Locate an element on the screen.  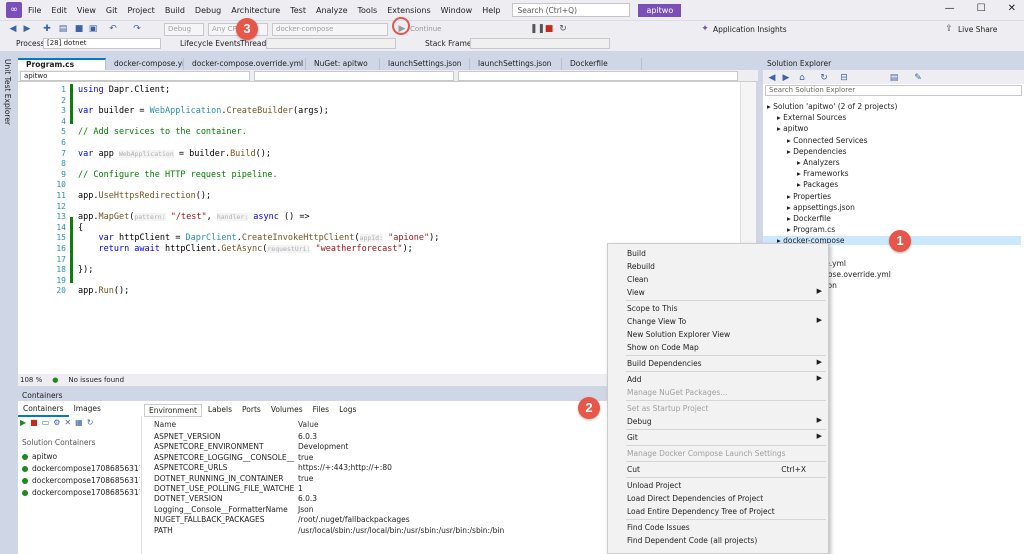
detail-tab-files: Files is located at coordinates (321, 410).